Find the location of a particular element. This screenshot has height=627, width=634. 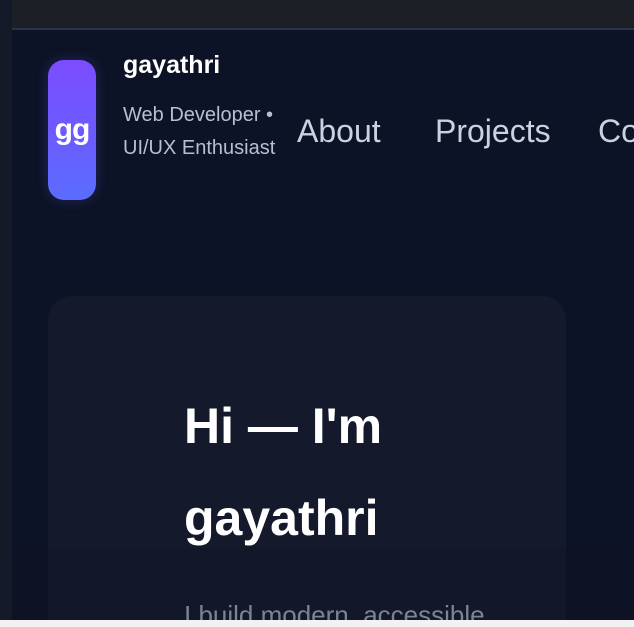

bottom-edge is located at coordinates (317, 623).